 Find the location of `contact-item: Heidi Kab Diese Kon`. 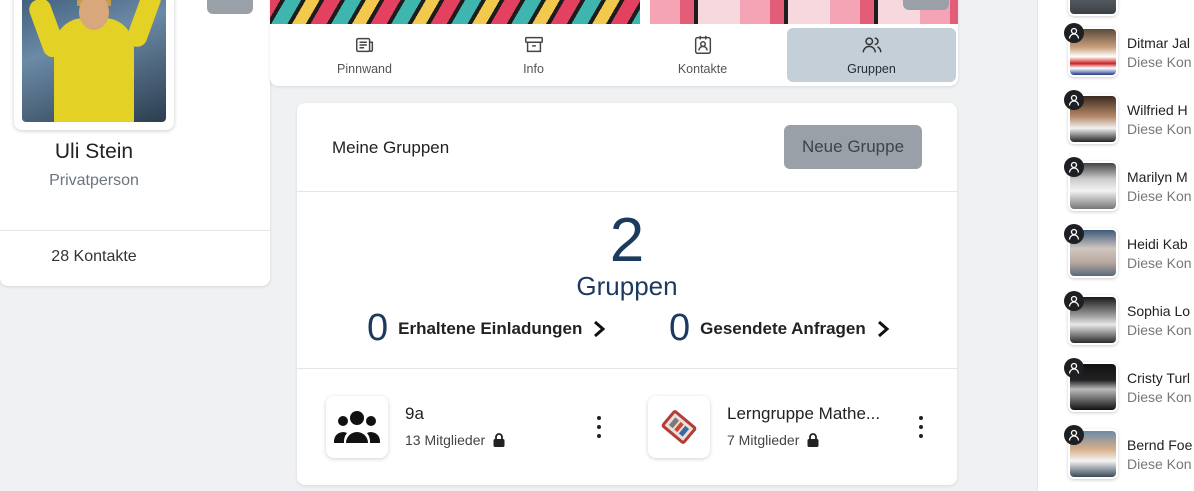

contact-item: Heidi Kab Diese Kon is located at coordinates (1129, 252).